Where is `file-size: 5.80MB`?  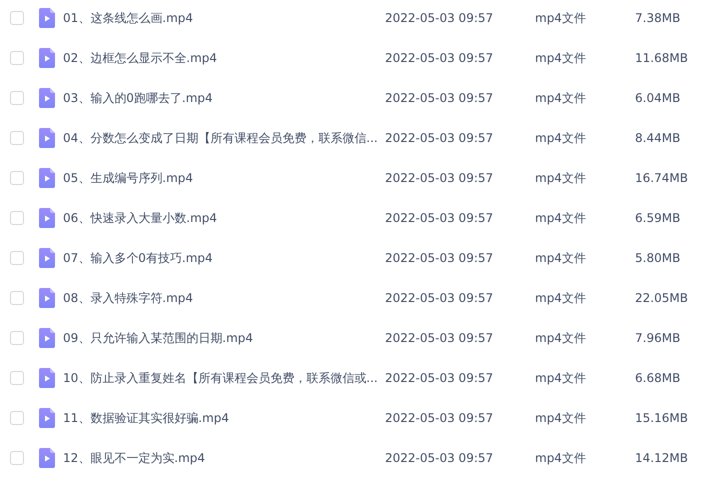
file-size: 5.80MB is located at coordinates (657, 258).